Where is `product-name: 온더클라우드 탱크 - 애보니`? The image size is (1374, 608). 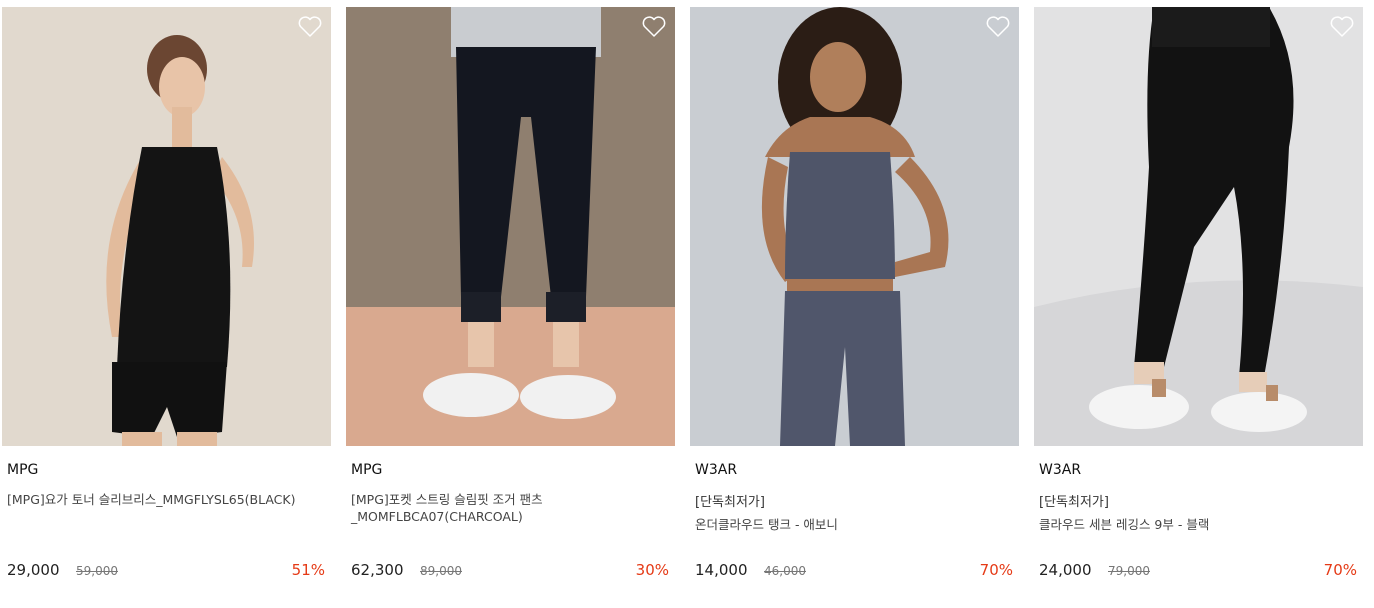
product-name: 온더클라우드 탱크 - 애보니 is located at coordinates (850, 524).